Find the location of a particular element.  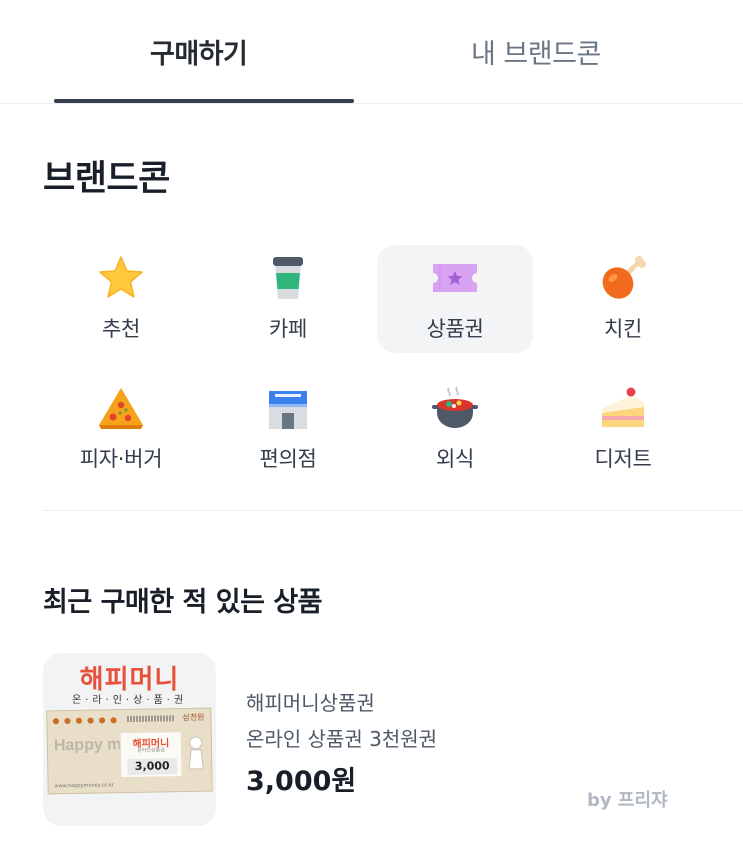

category-convenience-store: 편의점 is located at coordinates (288, 429).